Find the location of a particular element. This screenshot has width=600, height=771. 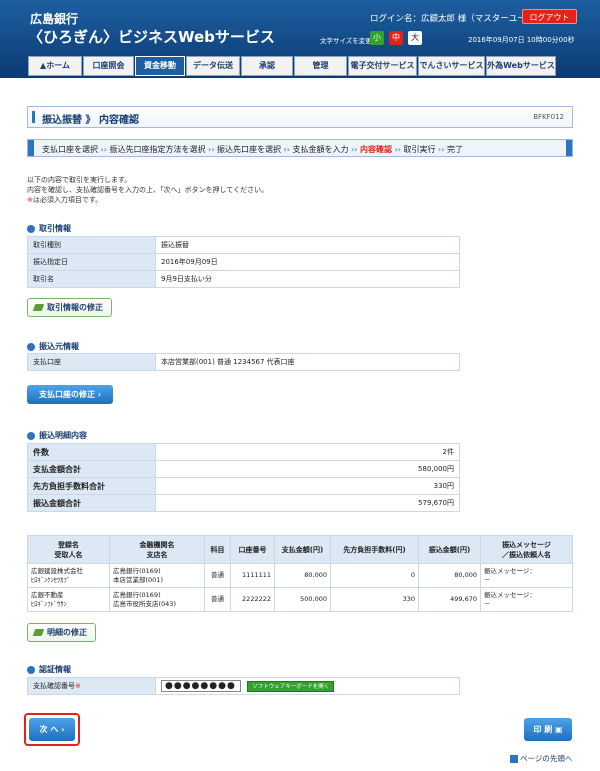

step-7: 完了 is located at coordinates (455, 149).